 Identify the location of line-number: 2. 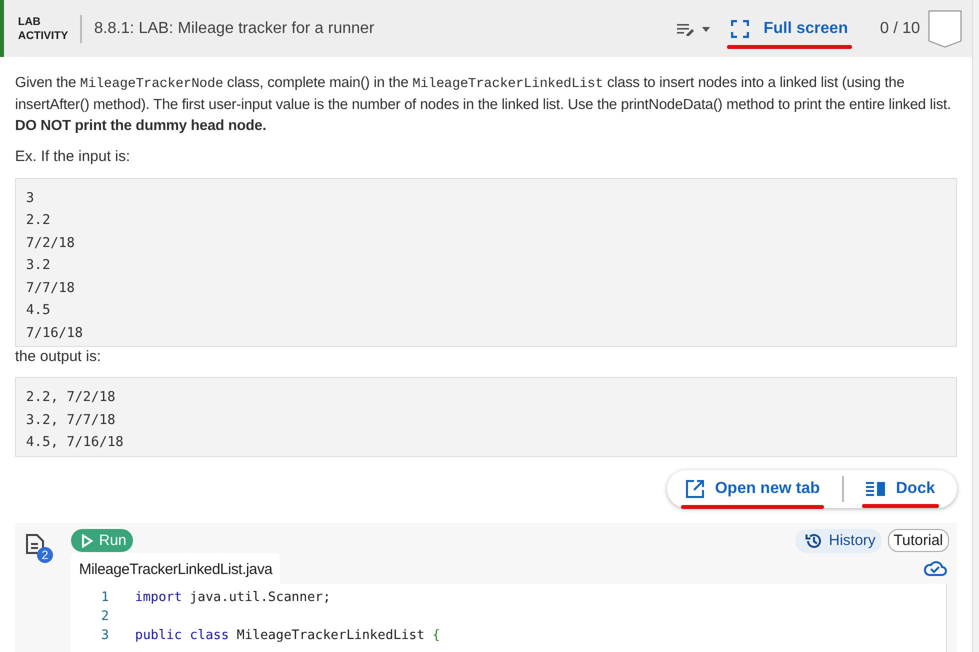
(104, 616).